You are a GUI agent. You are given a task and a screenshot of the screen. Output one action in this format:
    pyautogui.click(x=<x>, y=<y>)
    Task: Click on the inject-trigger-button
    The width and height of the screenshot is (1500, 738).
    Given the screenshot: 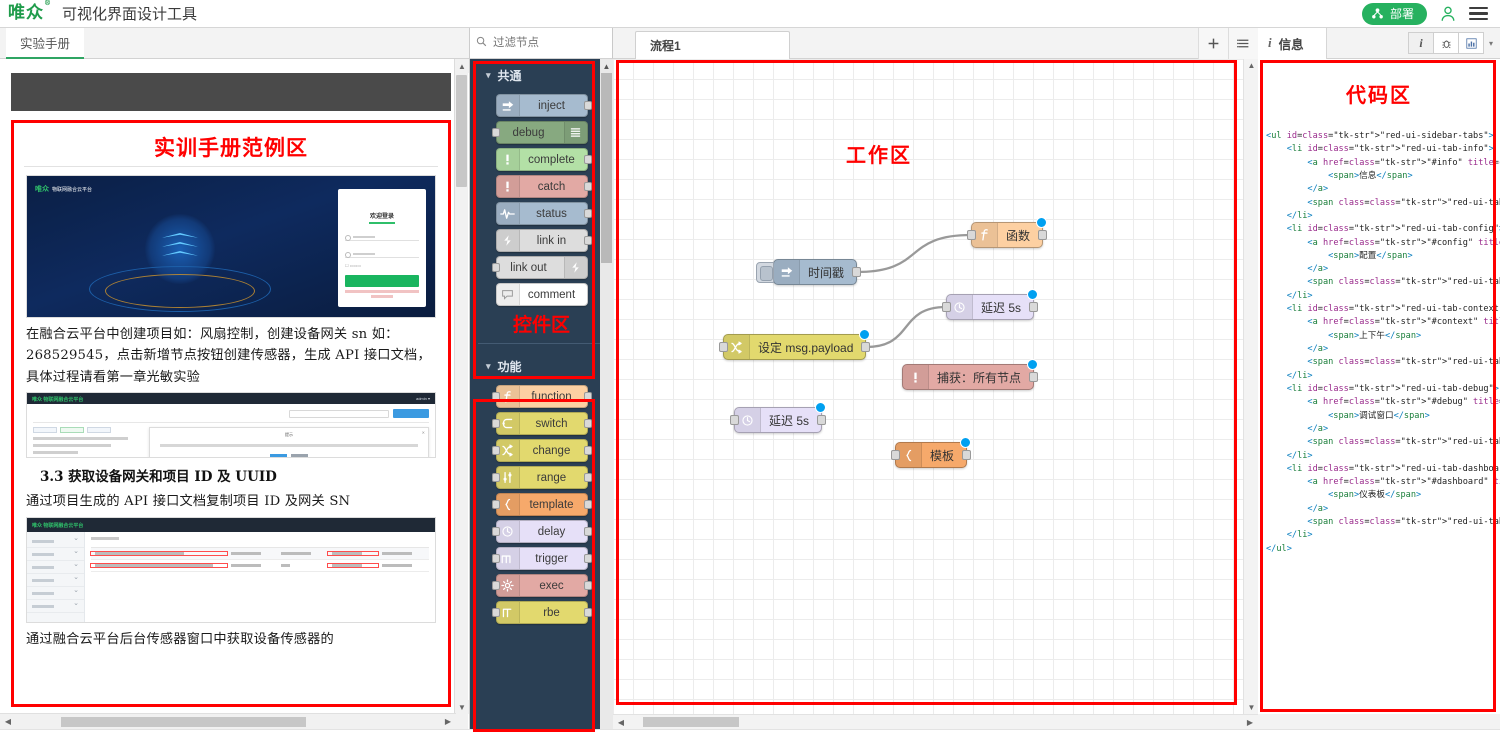 What is the action you would take?
    pyautogui.click(x=765, y=272)
    